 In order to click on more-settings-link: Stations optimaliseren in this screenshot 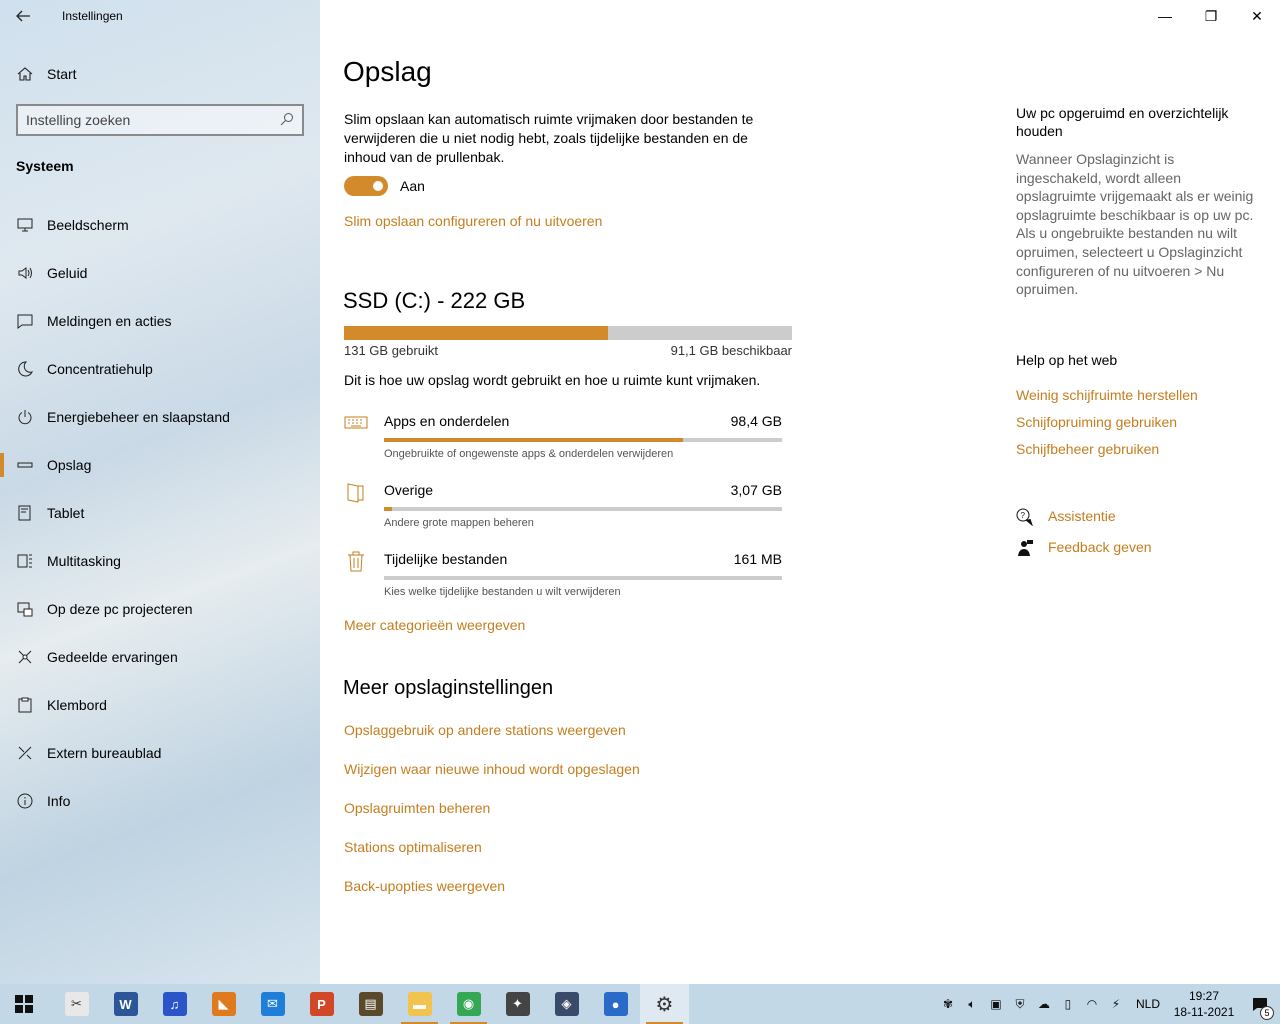, I will do `click(492, 858)`.